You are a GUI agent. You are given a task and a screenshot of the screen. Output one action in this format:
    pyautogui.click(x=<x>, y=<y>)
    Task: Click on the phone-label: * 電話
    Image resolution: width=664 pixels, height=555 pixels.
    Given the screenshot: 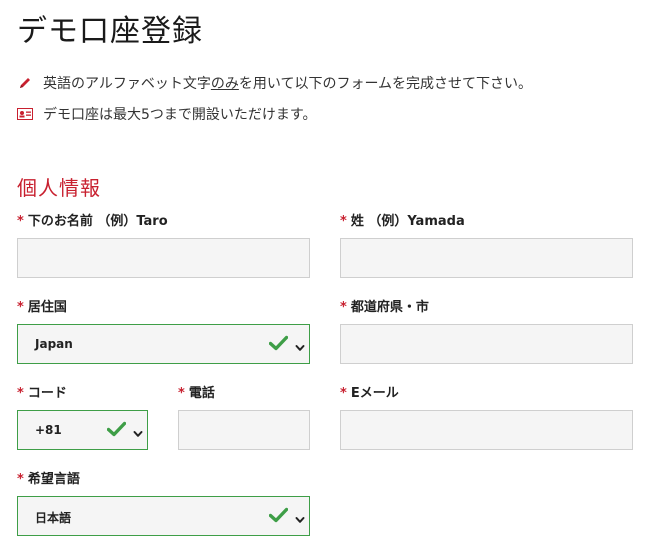 What is the action you would take?
    pyautogui.click(x=196, y=393)
    